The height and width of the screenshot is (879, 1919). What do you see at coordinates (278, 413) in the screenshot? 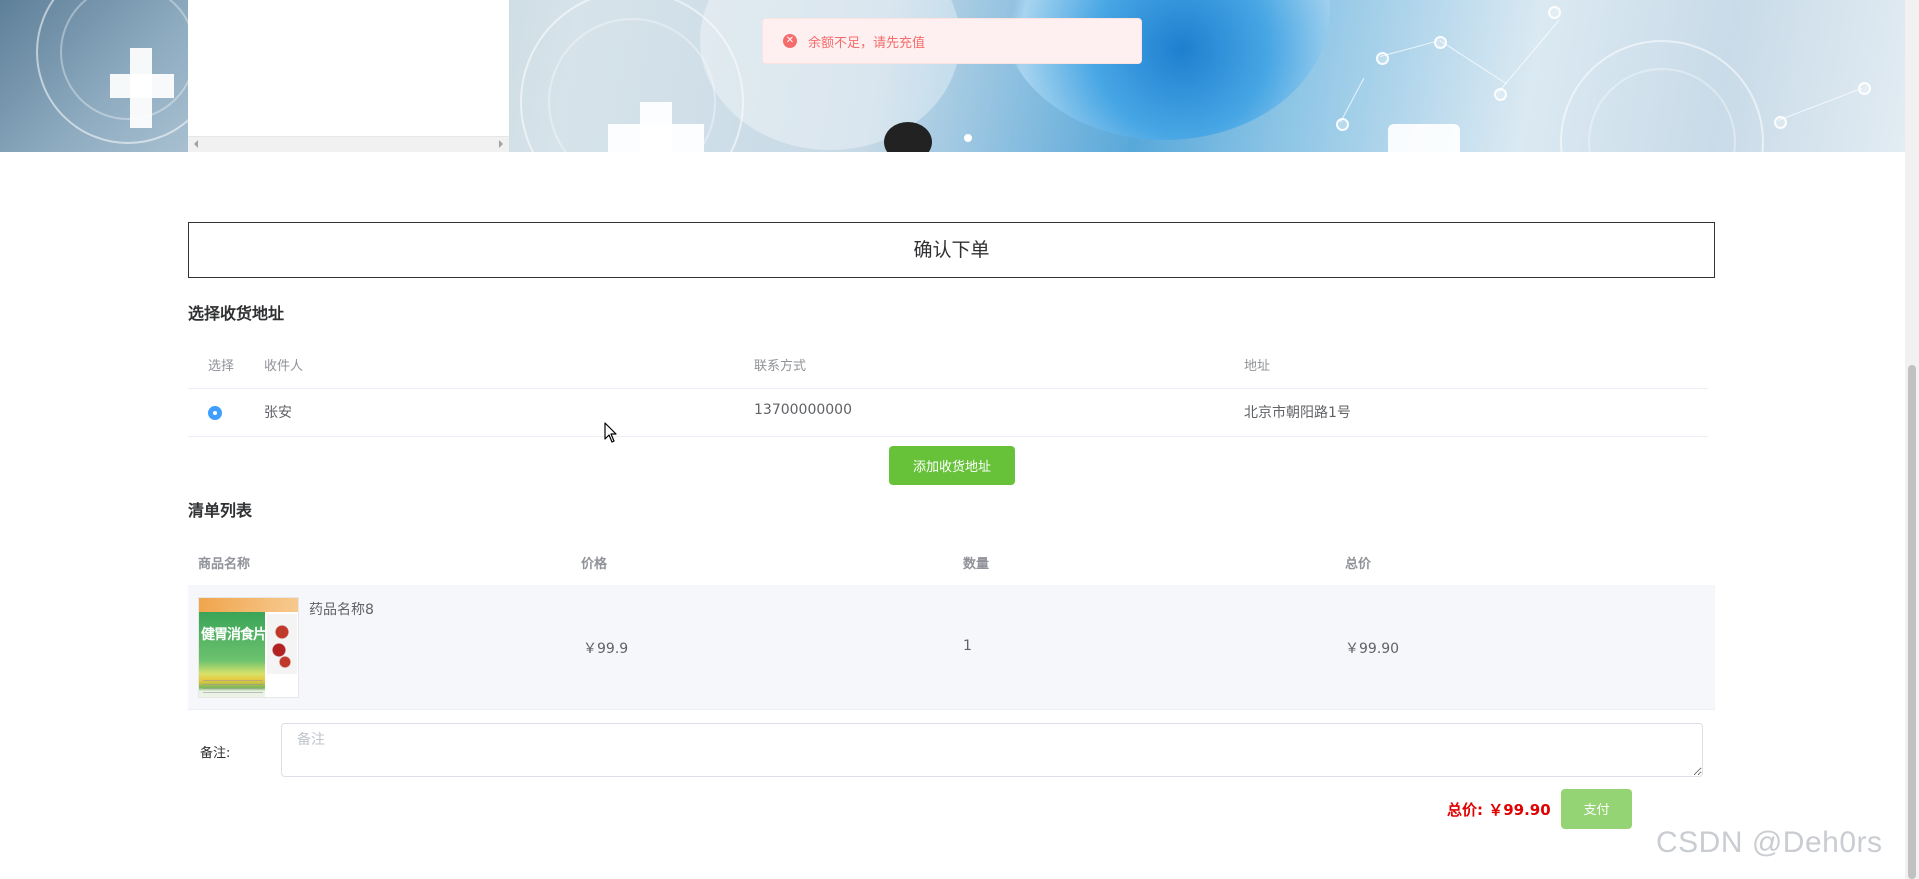
I see `recipient-name: 张安` at bounding box center [278, 413].